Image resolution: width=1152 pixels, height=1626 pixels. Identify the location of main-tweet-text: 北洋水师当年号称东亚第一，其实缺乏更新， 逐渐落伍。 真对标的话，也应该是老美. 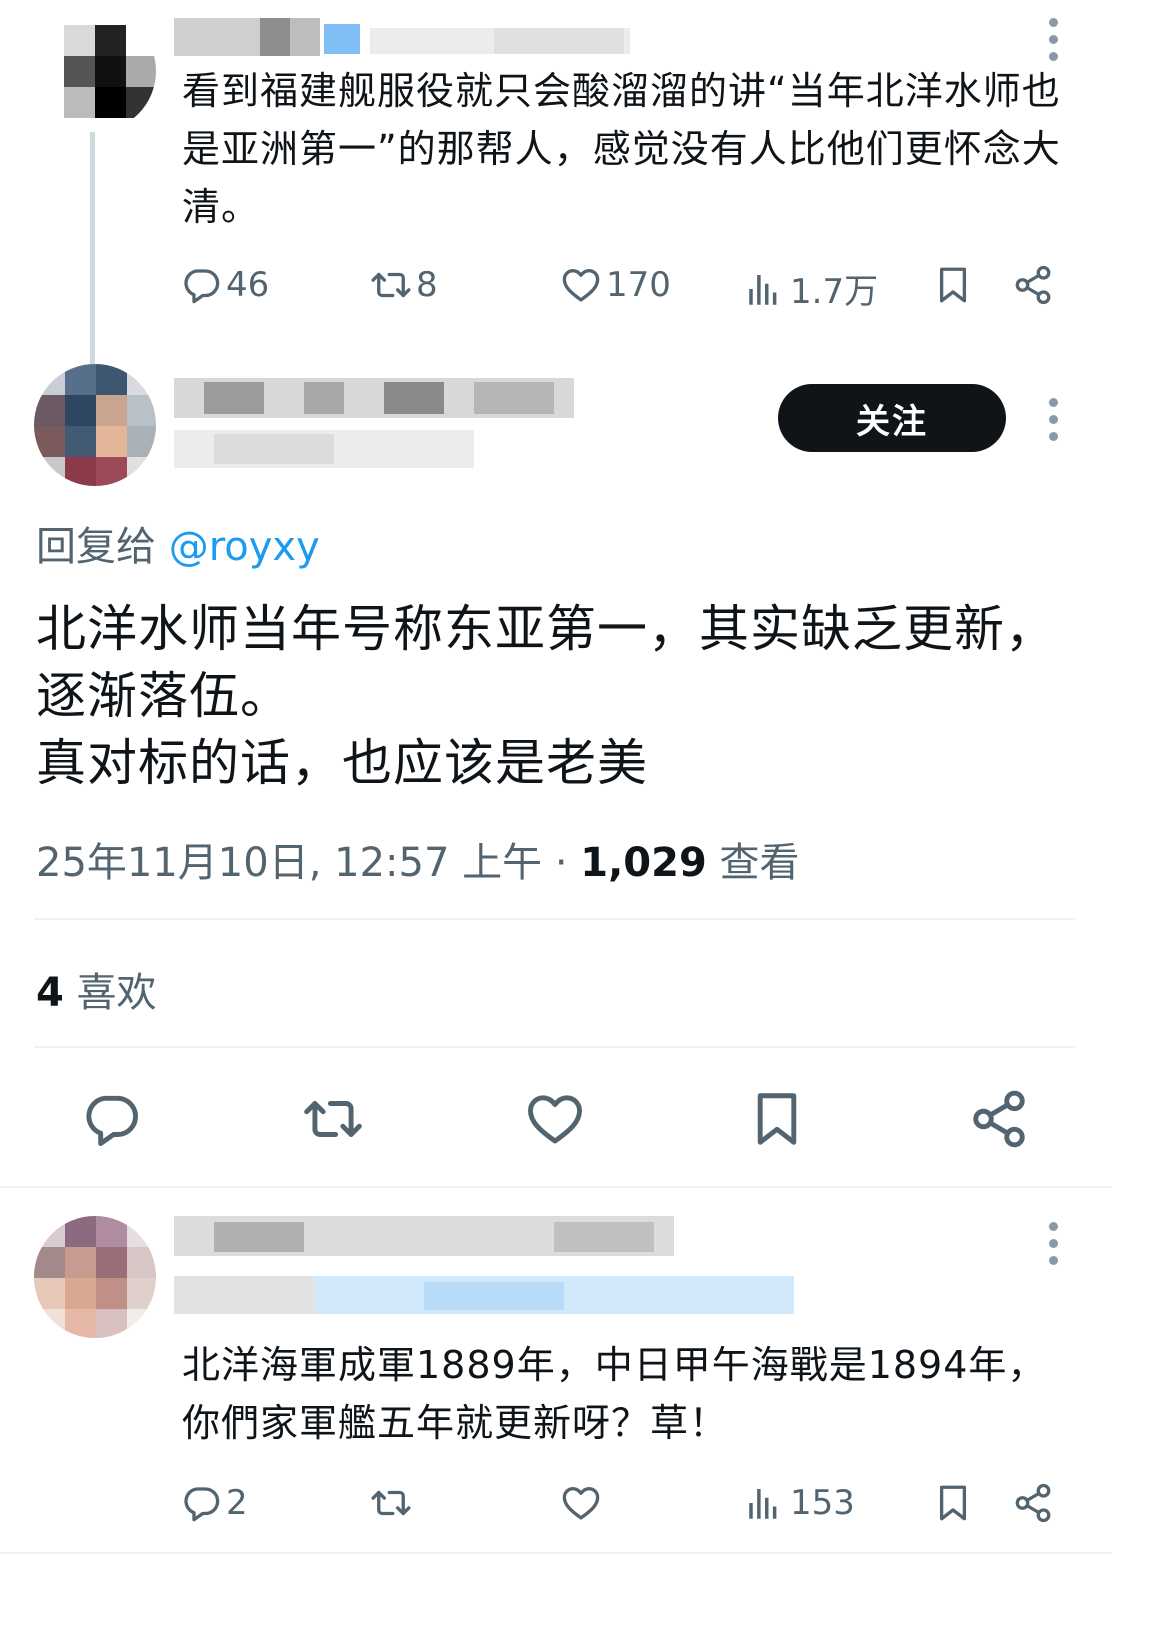
(576, 696).